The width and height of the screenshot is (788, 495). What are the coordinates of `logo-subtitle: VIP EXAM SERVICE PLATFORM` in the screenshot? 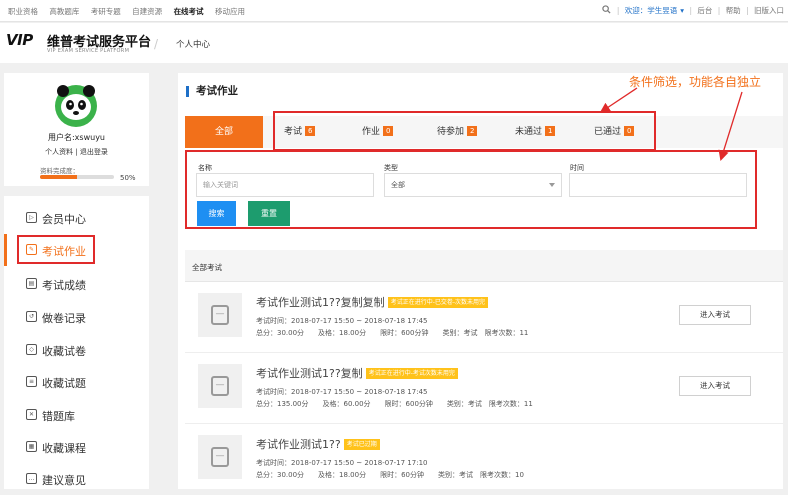 It's located at (88, 51).